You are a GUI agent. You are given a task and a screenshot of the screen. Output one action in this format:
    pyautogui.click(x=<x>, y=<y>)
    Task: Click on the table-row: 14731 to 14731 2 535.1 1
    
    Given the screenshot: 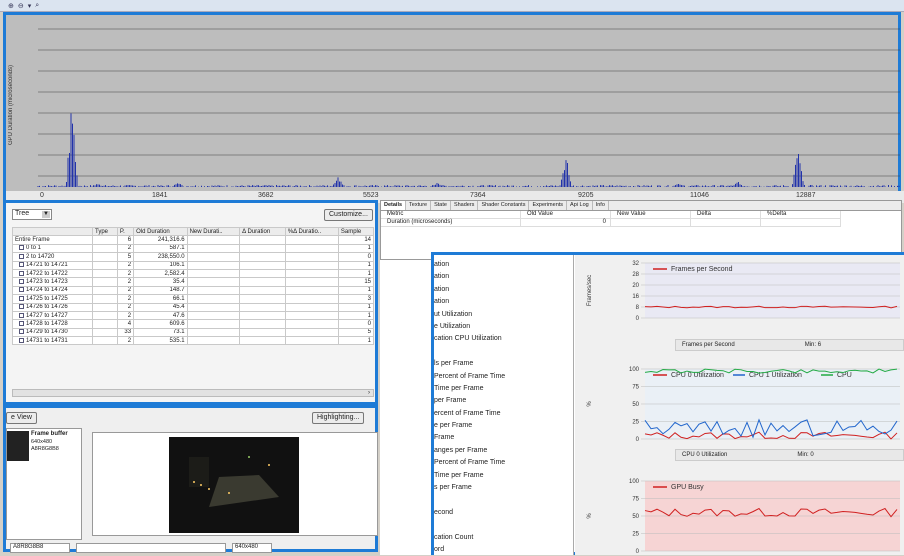 What is the action you would take?
    pyautogui.click(x=193, y=341)
    